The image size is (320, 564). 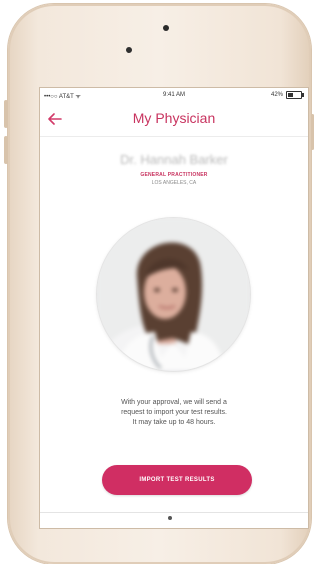 I want to click on status-bar: •••○○ AT&T ᯤ 9:41 AM 42%, so click(x=174, y=95).